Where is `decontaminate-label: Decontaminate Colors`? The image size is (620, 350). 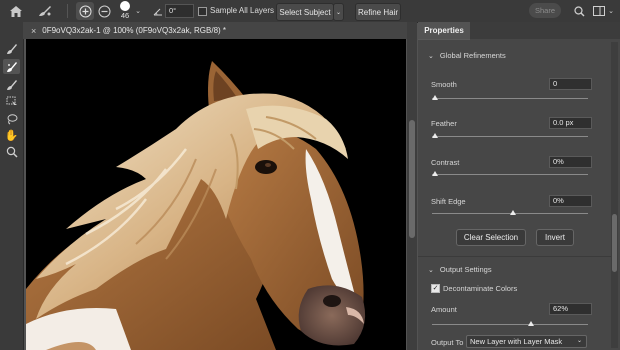
decontaminate-label: Decontaminate Colors is located at coordinates (480, 288).